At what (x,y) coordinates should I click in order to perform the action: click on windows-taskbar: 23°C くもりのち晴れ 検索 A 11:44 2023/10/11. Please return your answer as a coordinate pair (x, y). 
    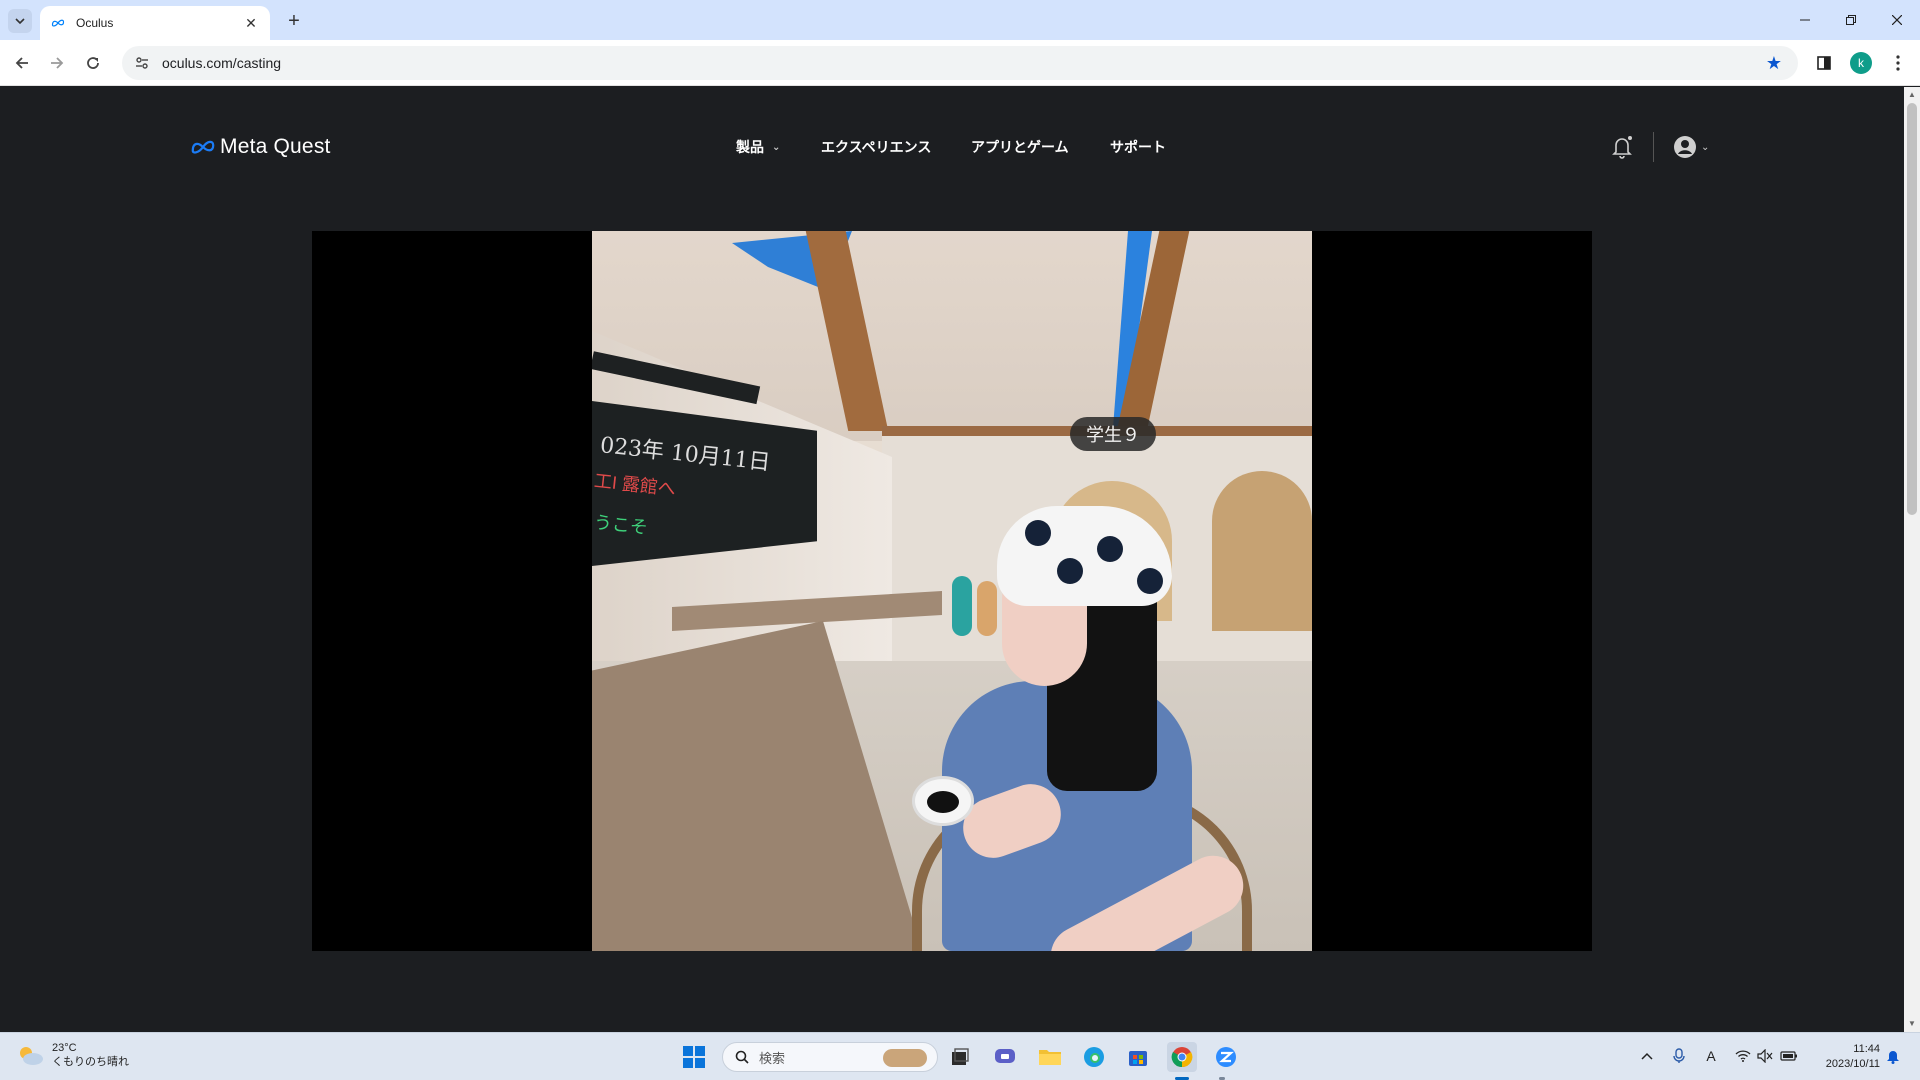
    Looking at the image, I should click on (960, 1056).